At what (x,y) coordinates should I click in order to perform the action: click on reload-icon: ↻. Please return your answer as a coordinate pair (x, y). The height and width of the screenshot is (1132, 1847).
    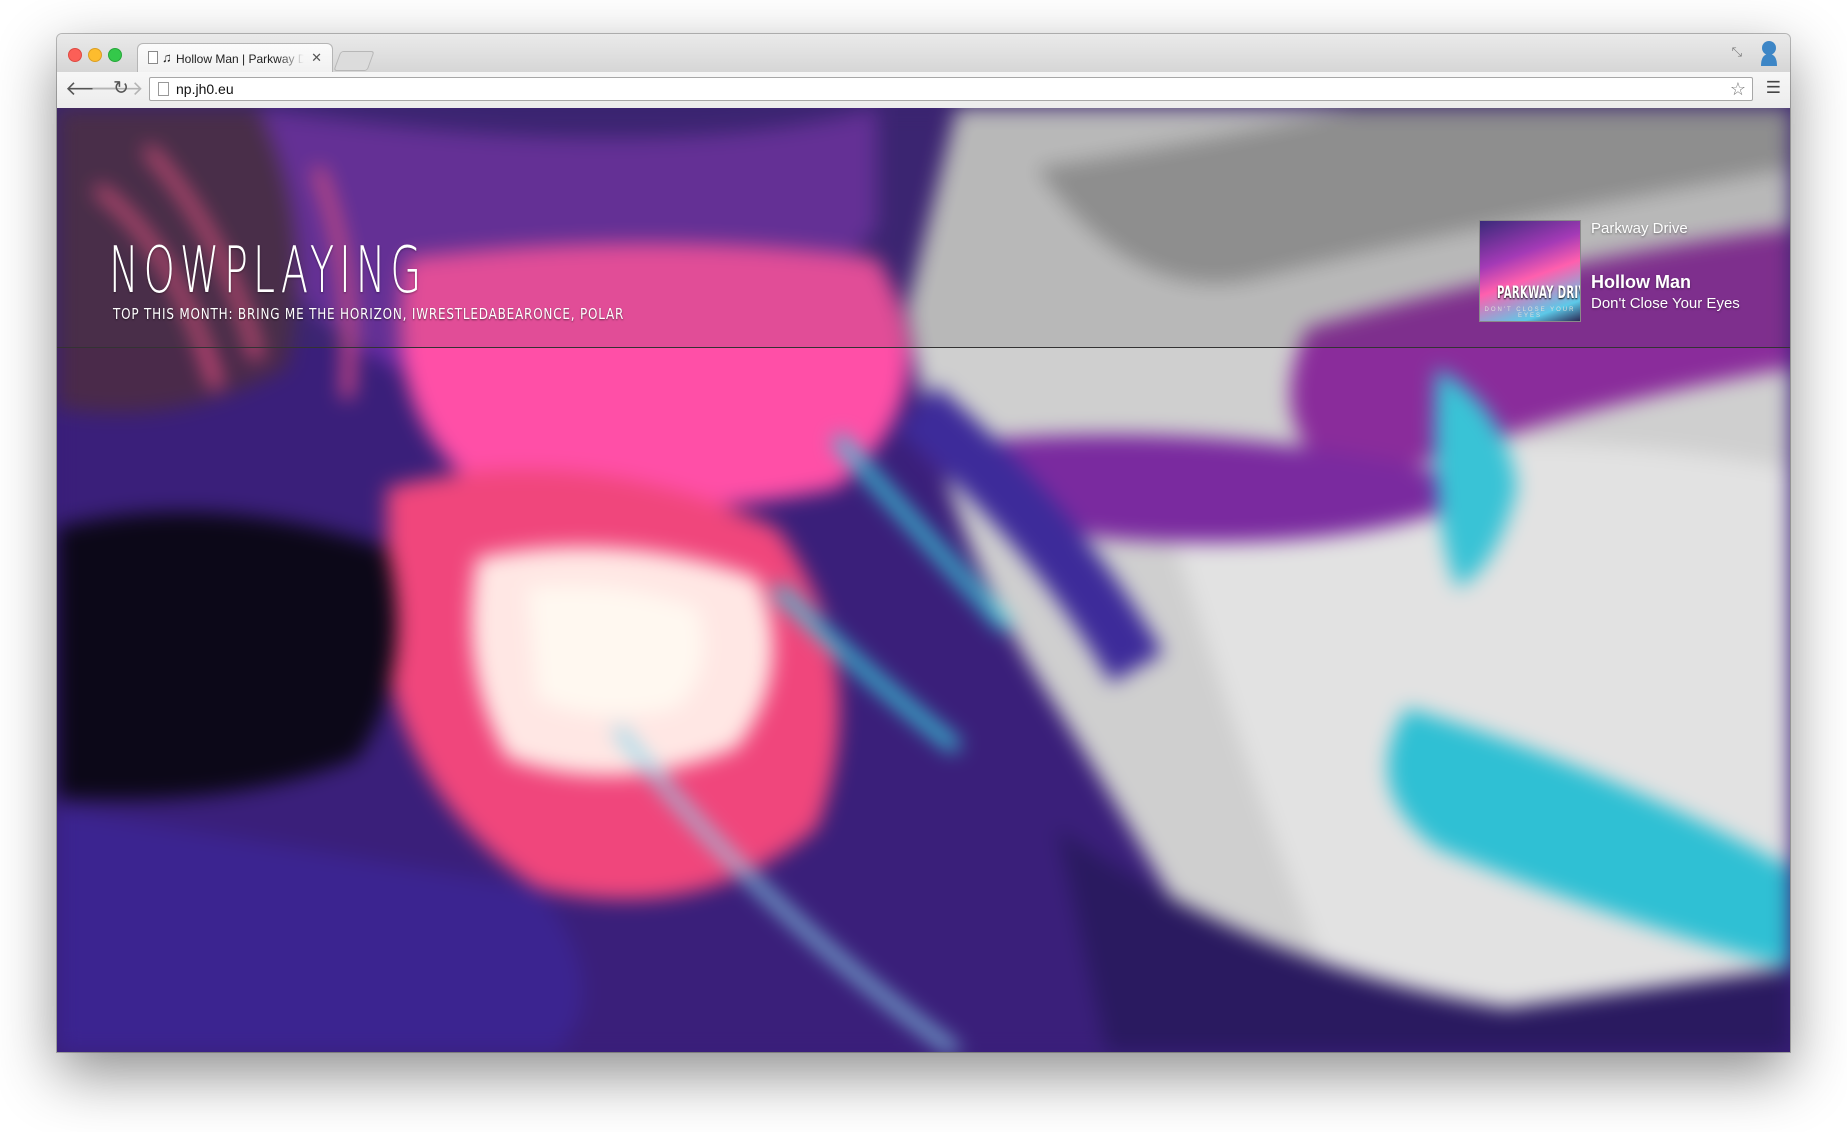
    Looking at the image, I should click on (121, 89).